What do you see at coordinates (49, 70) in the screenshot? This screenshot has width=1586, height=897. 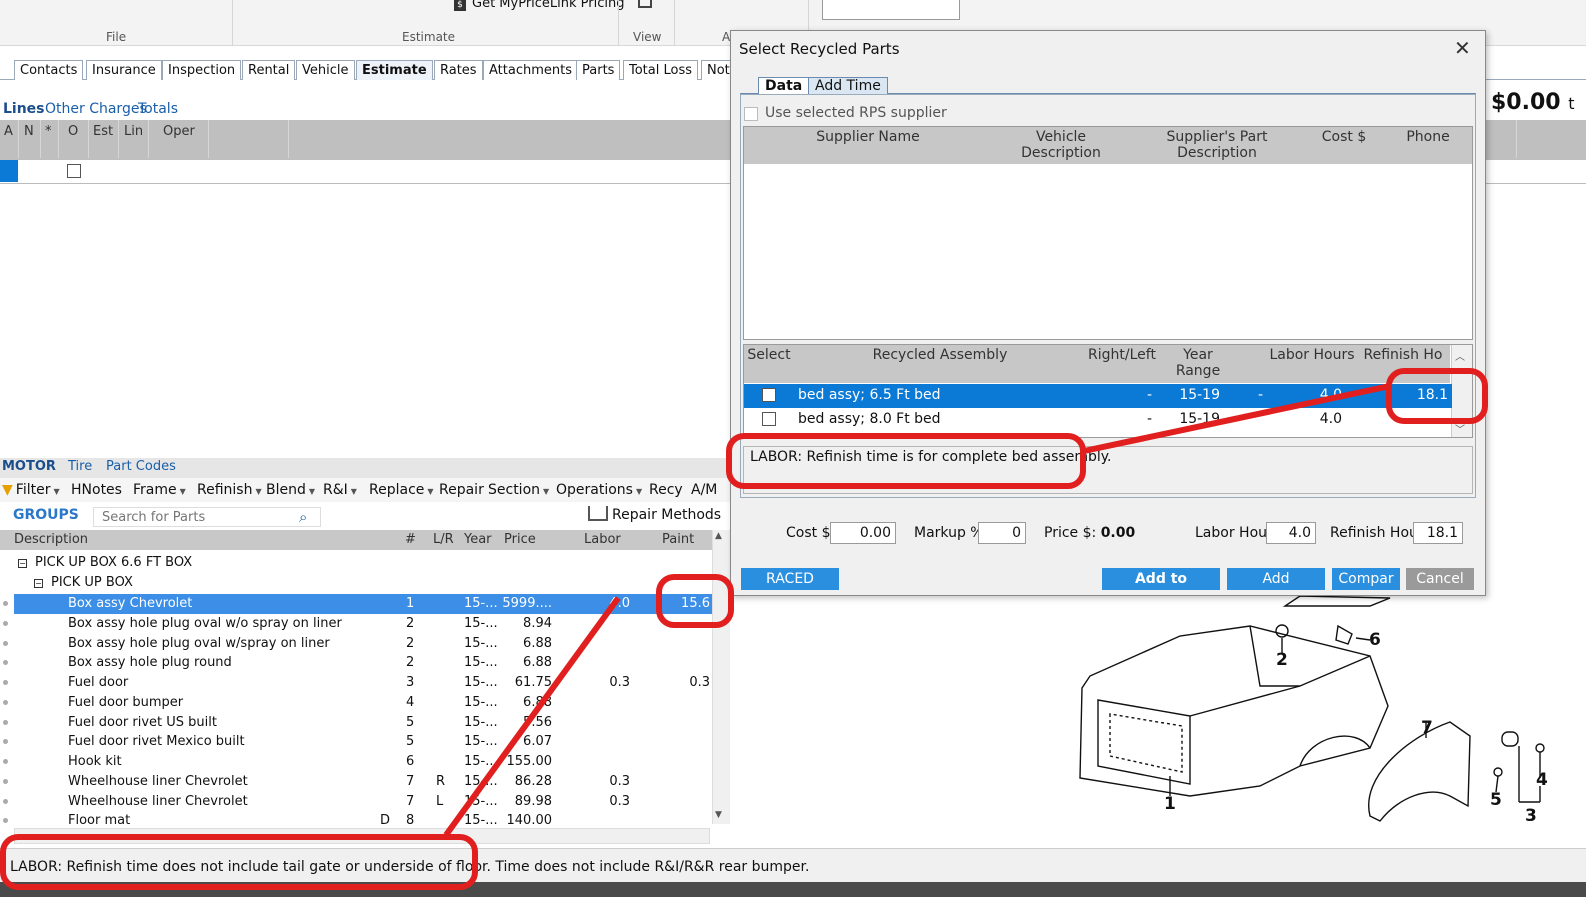 I see `tab-contacts: Contacts` at bounding box center [49, 70].